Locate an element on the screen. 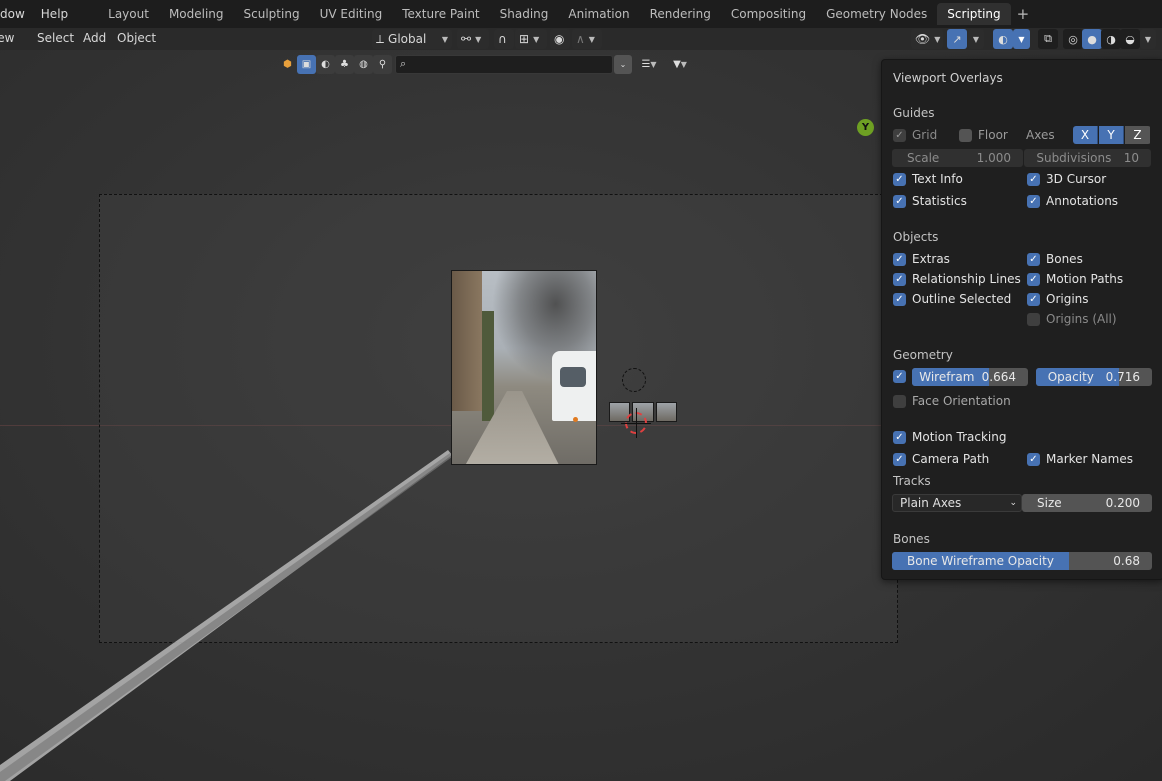  marker-names-checkbox: ✓ Marker Names is located at coordinates (1080, 459).